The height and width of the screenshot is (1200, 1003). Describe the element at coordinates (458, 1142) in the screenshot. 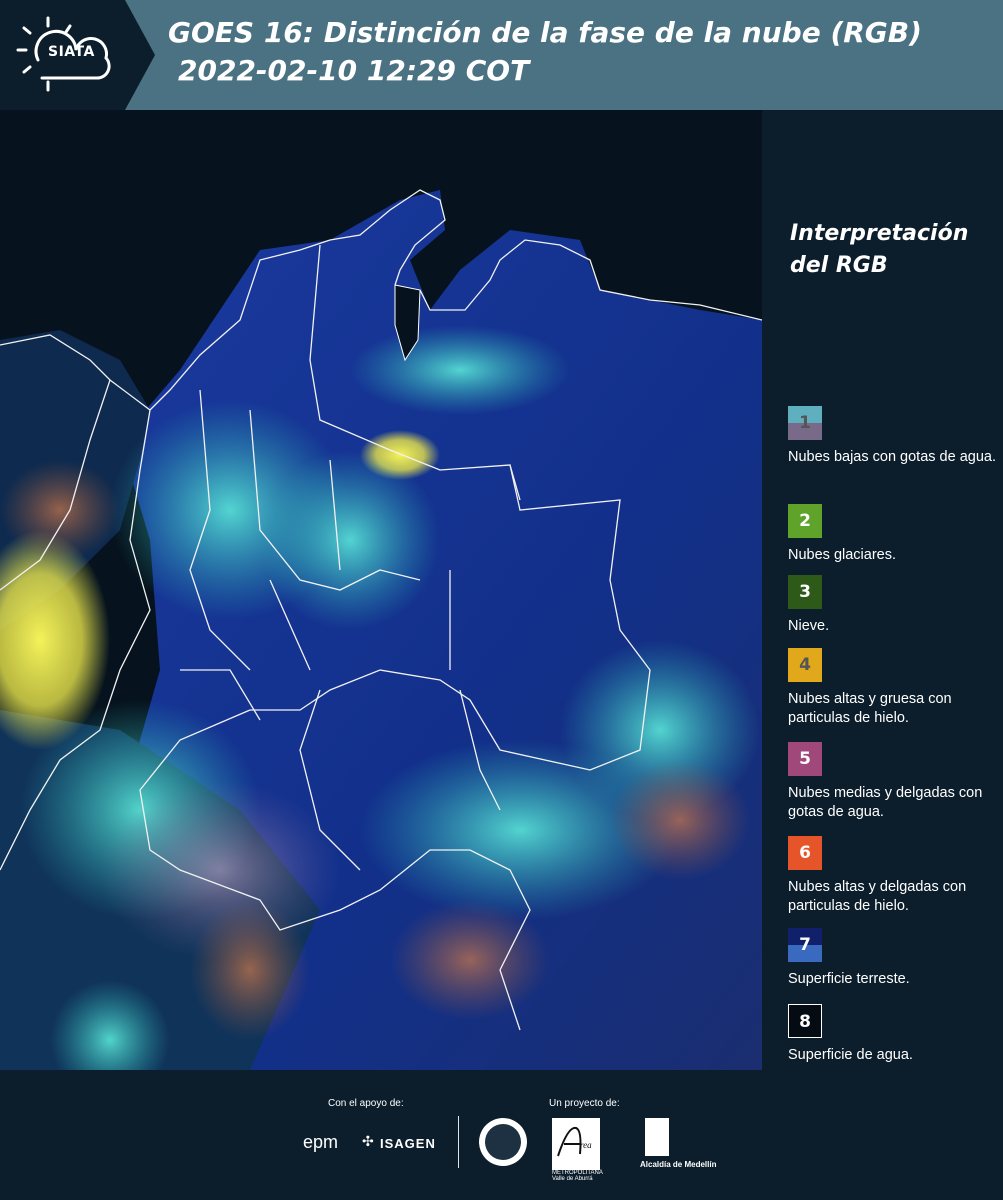

I see `footer-divider` at that location.